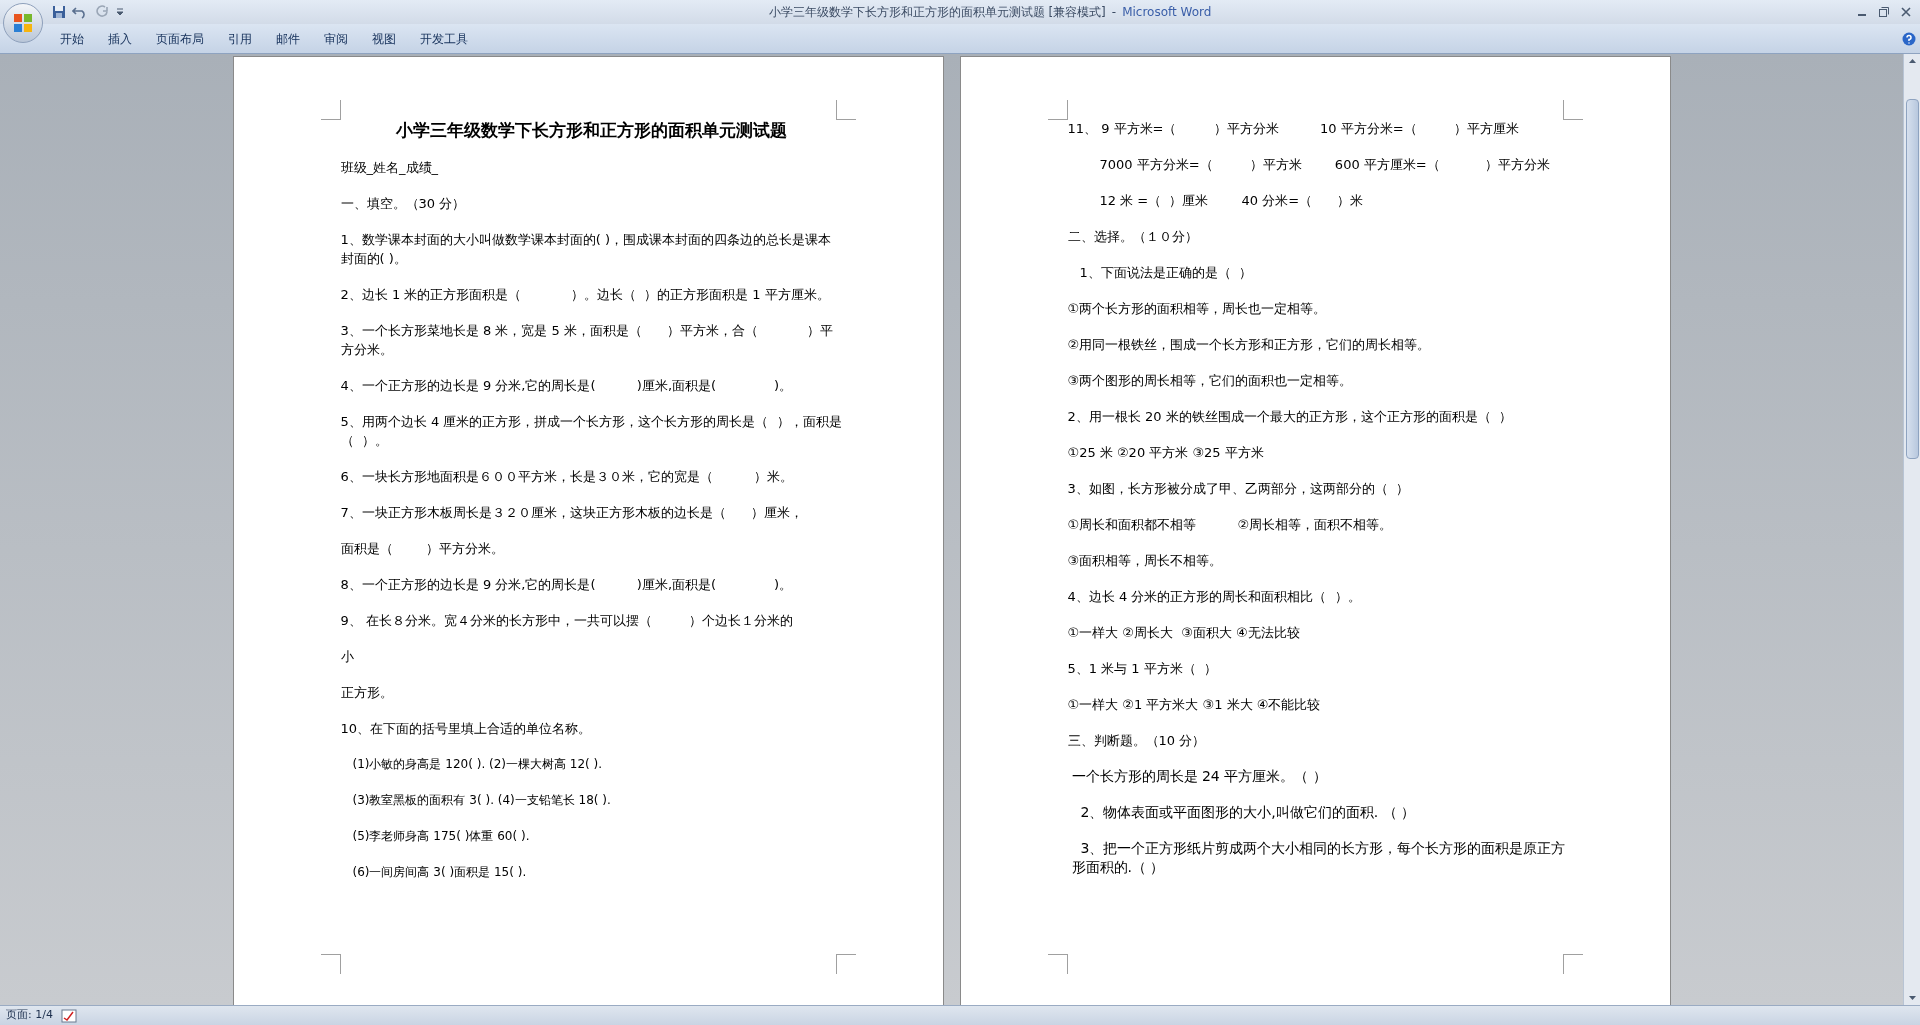  Describe the element at coordinates (1230, 525) in the screenshot. I see `paragraph: ①周长和面积都不相等 ②周长相等，面积不相等。` at that location.